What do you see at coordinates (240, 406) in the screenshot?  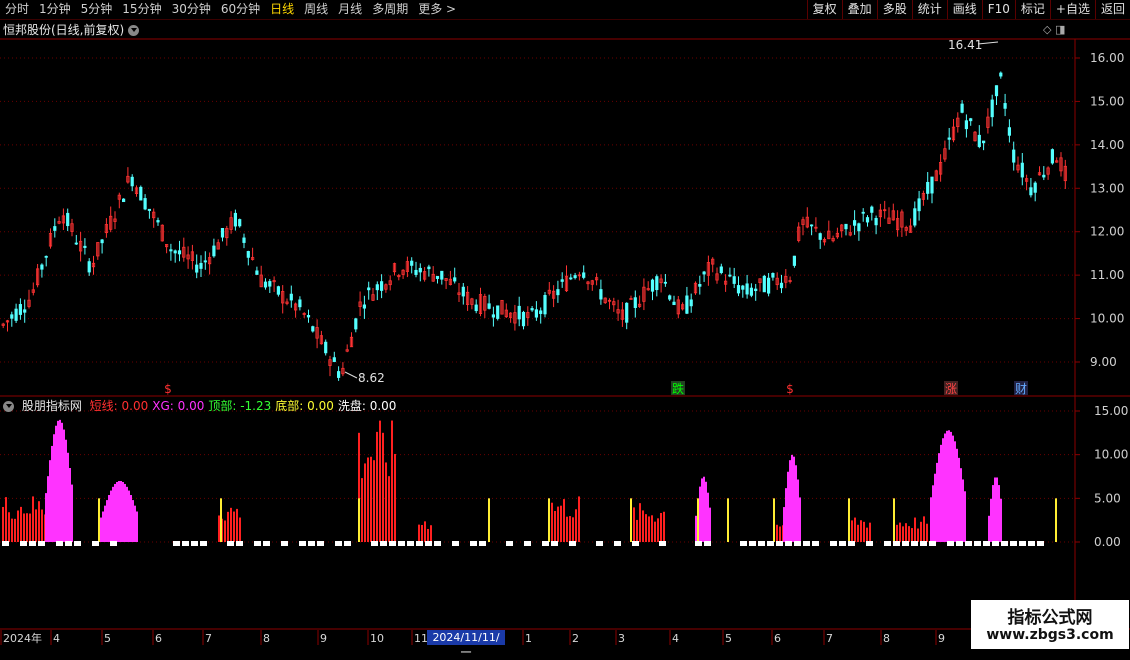 I see `indicator-value: 顶部: -1.23` at bounding box center [240, 406].